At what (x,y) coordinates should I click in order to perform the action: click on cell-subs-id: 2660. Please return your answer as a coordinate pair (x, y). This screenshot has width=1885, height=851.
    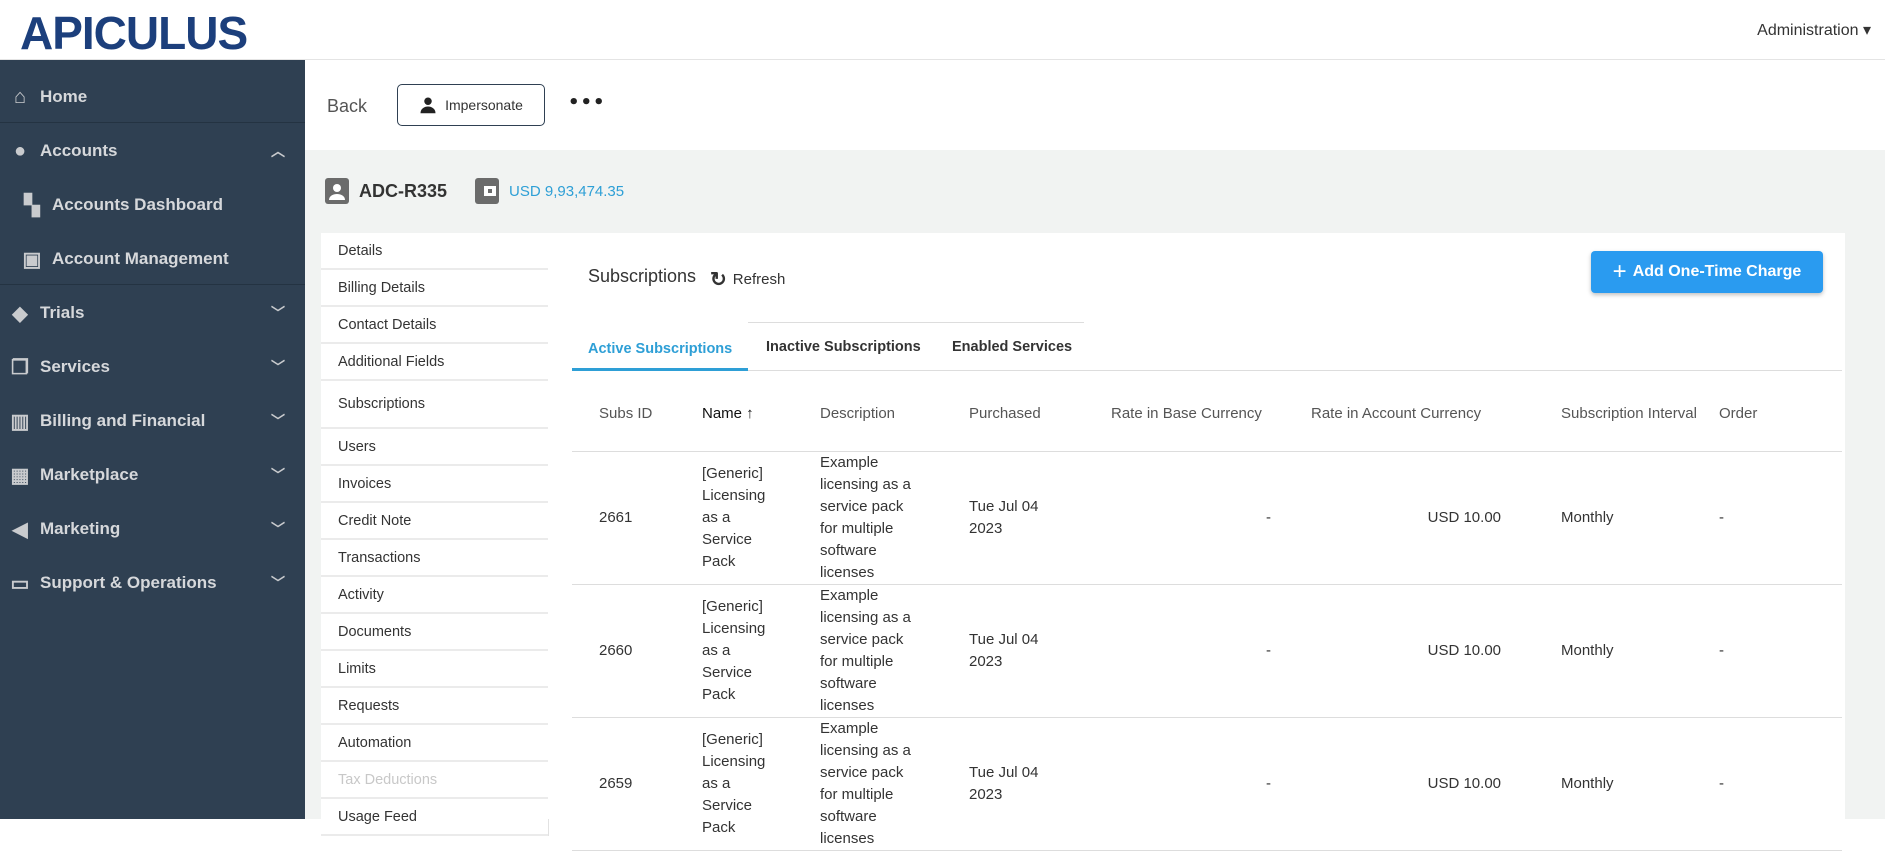
    Looking at the image, I should click on (637, 651).